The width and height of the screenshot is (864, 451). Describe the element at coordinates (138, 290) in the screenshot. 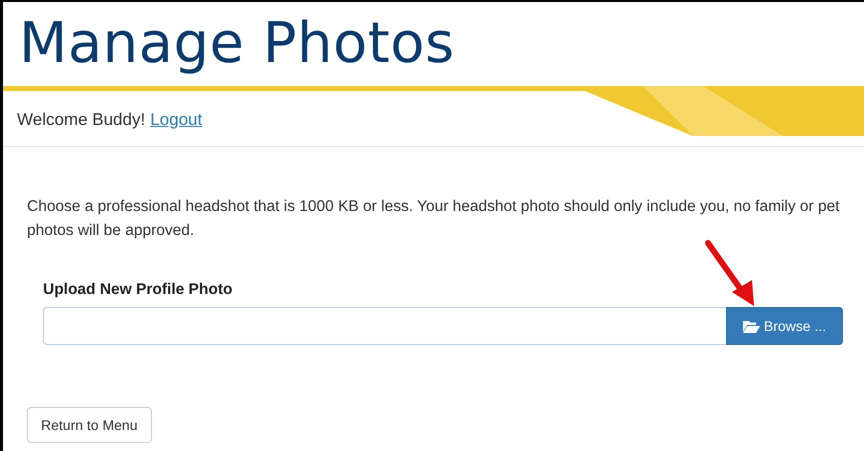

I see `upload-label: Upload New Profile Photo` at that location.